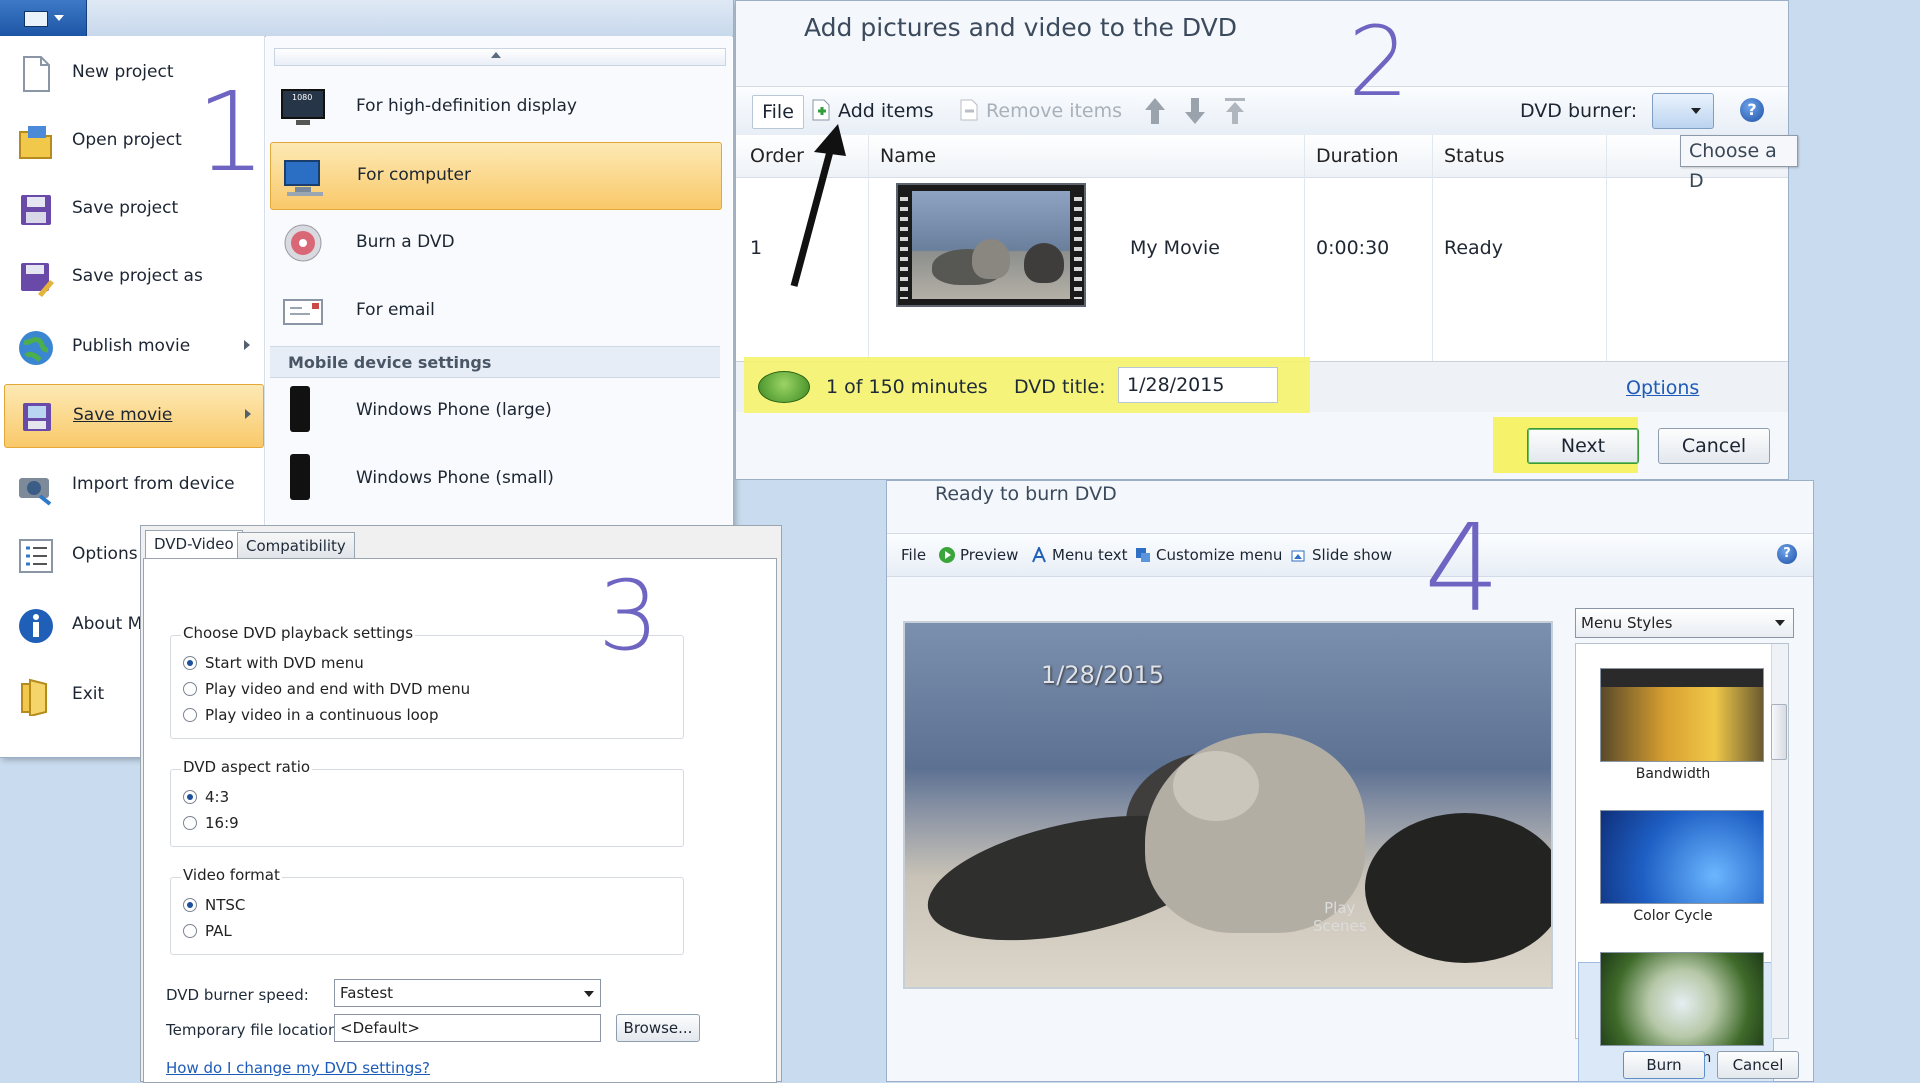 The image size is (1920, 1083). Describe the element at coordinates (43, 18) in the screenshot. I see `app-menu-button` at that location.